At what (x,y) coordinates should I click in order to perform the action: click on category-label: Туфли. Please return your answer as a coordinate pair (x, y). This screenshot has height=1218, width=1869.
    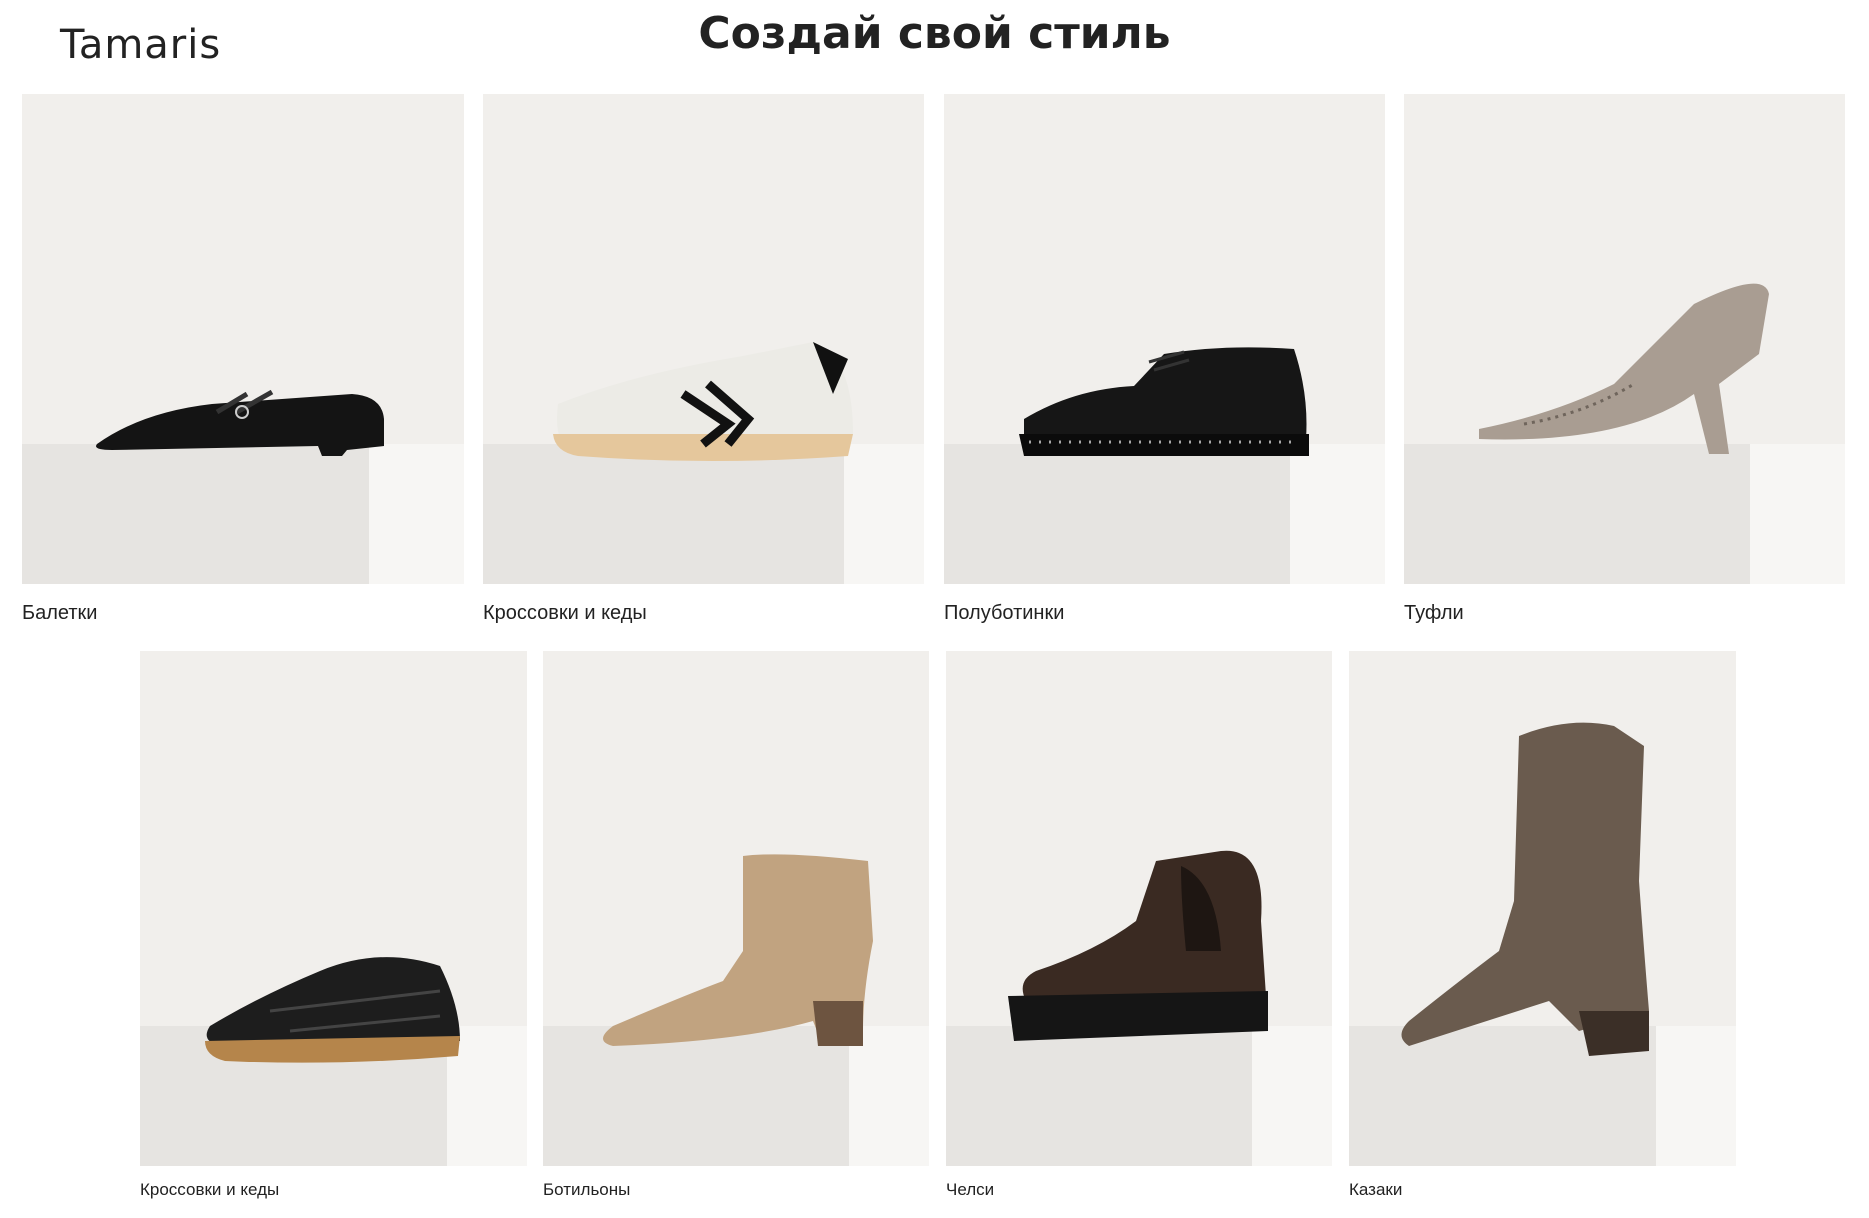
    Looking at the image, I should click on (1624, 613).